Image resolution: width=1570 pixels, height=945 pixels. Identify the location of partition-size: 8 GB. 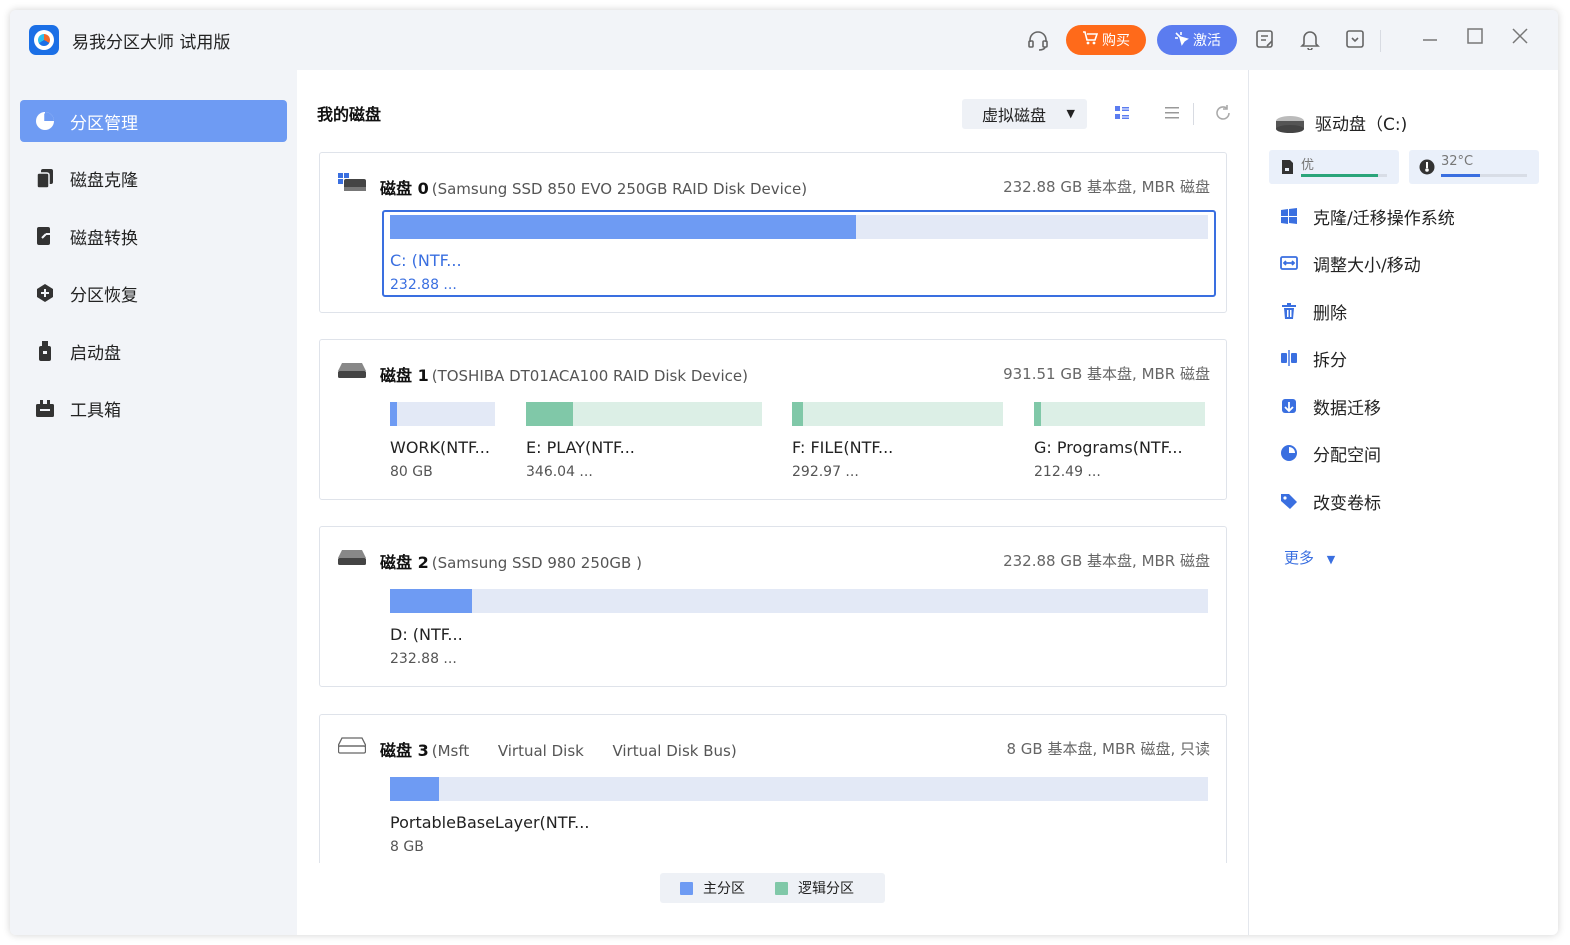
(407, 847).